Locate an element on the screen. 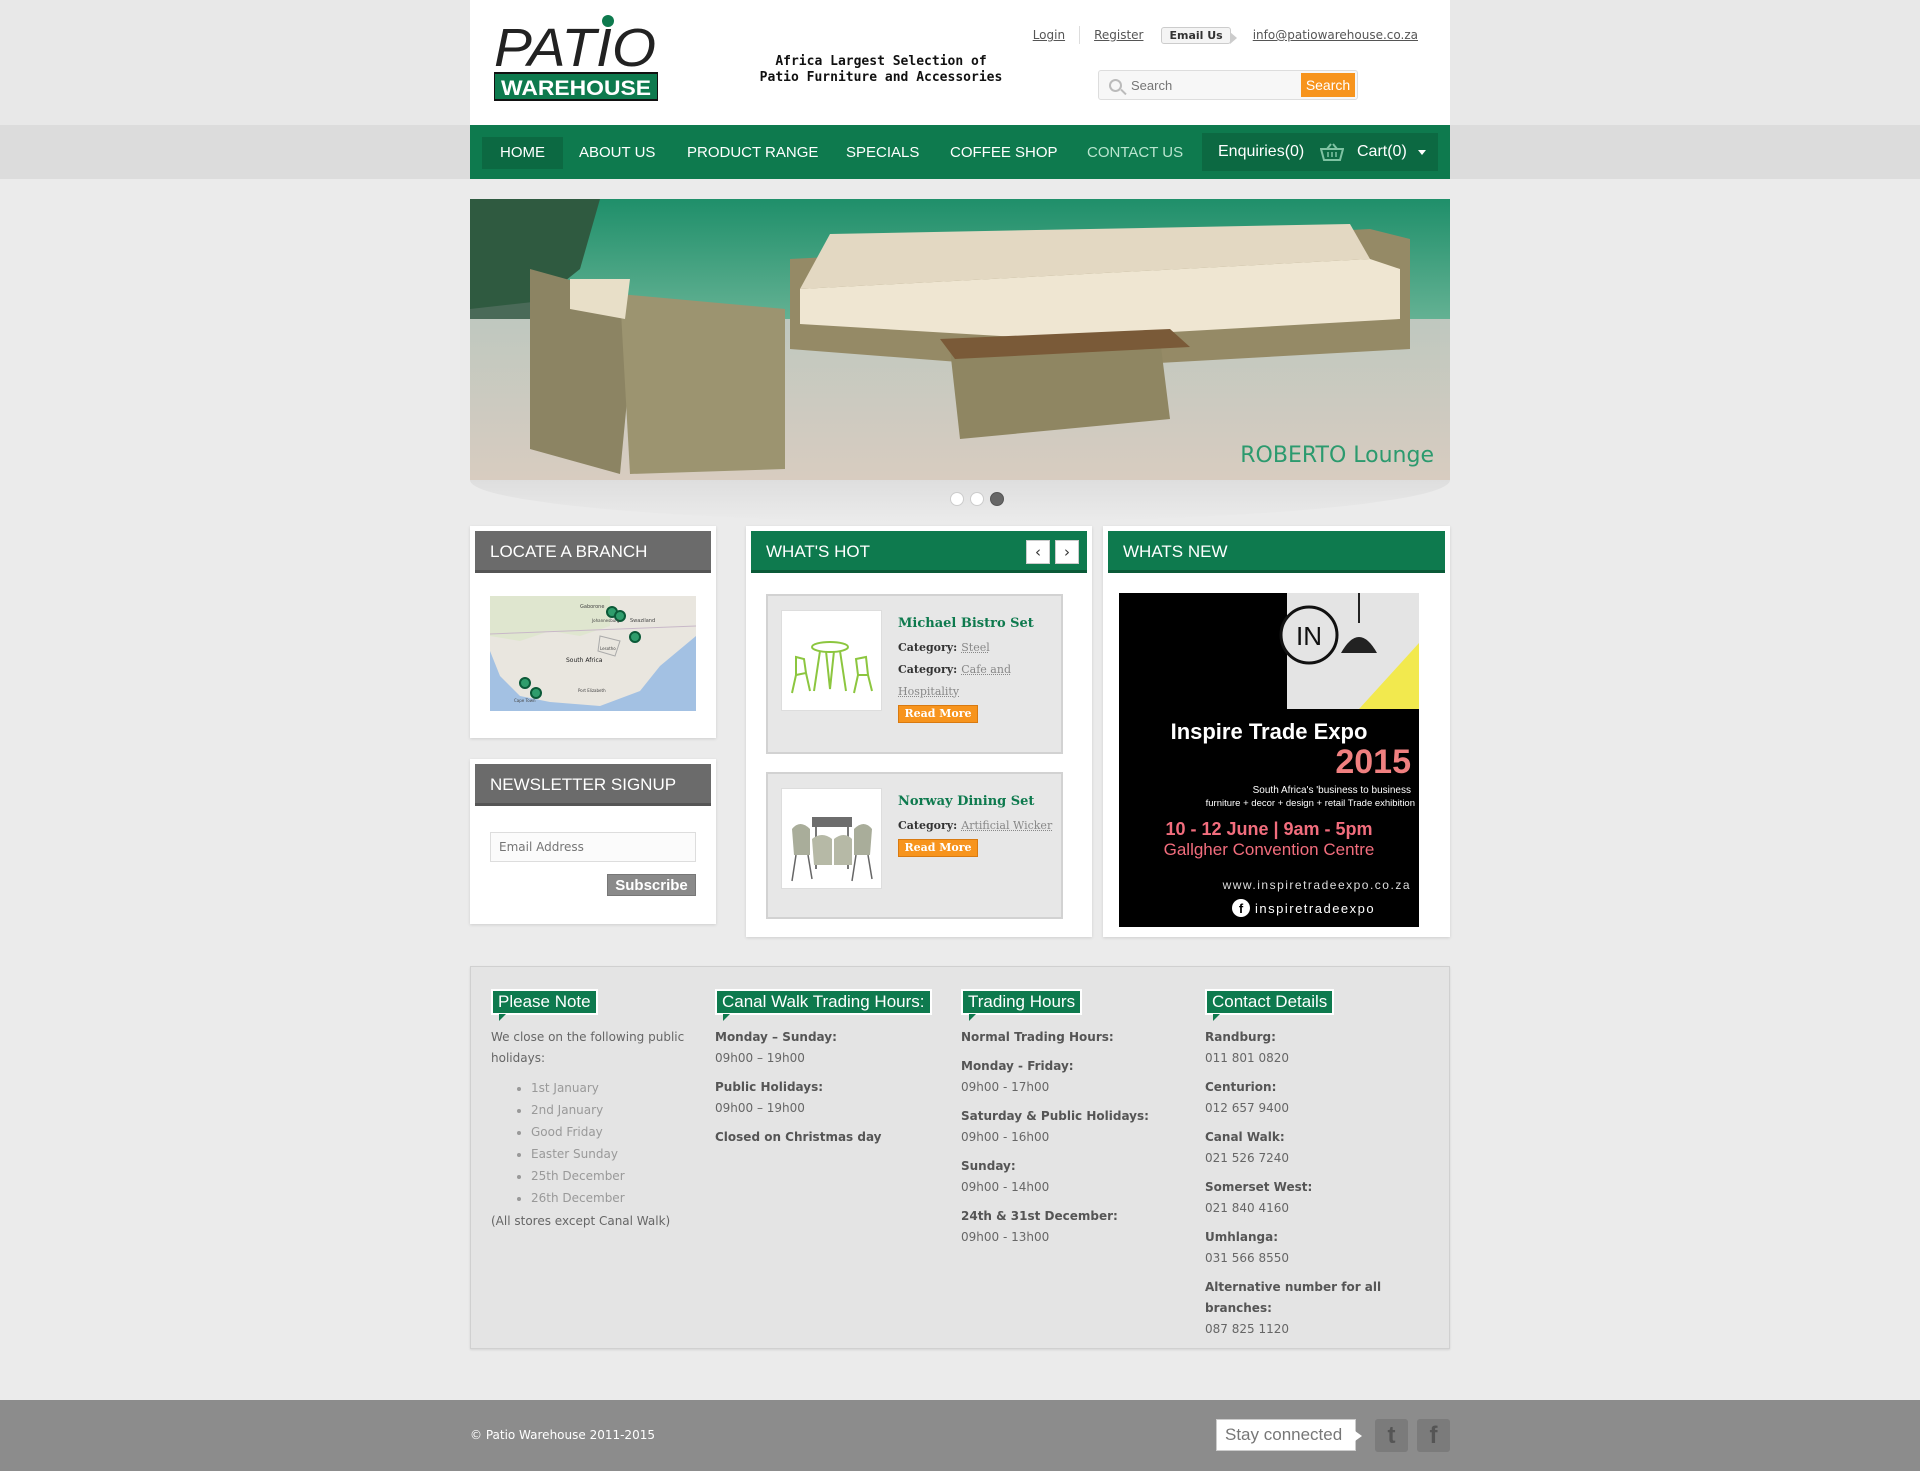  hours-label: Monday – Sunday: is located at coordinates (776, 1037).